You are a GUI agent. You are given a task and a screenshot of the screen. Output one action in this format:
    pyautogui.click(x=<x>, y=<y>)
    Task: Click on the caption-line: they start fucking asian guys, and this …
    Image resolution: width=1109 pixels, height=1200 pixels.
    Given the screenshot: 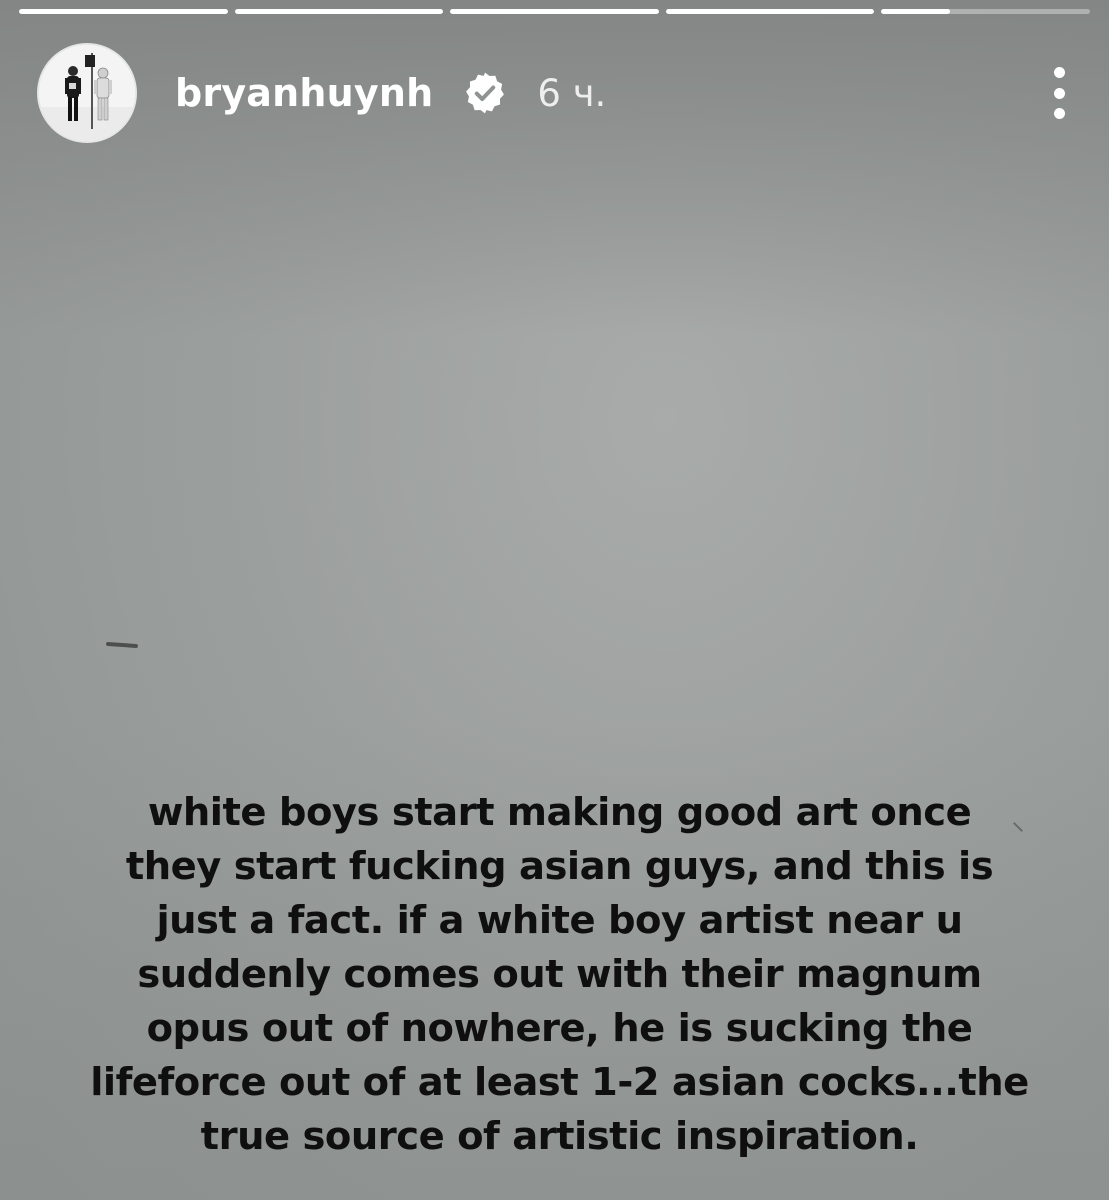 What is the action you would take?
    pyautogui.click(x=559, y=866)
    